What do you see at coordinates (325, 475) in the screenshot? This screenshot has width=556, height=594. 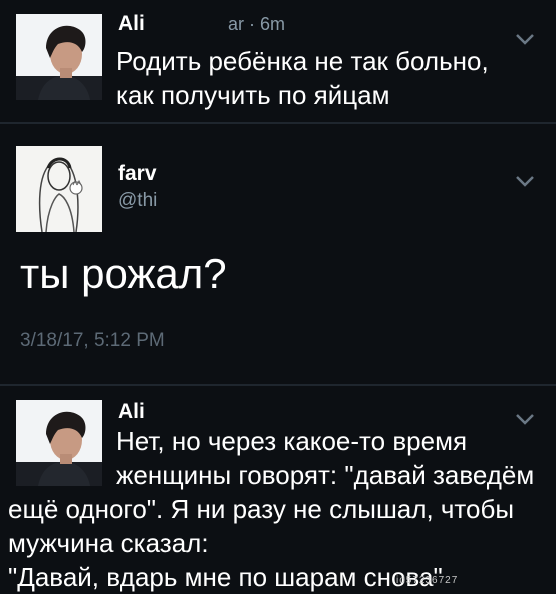 I see `tweet-text-line: женщины говорят: "давай заведём` at bounding box center [325, 475].